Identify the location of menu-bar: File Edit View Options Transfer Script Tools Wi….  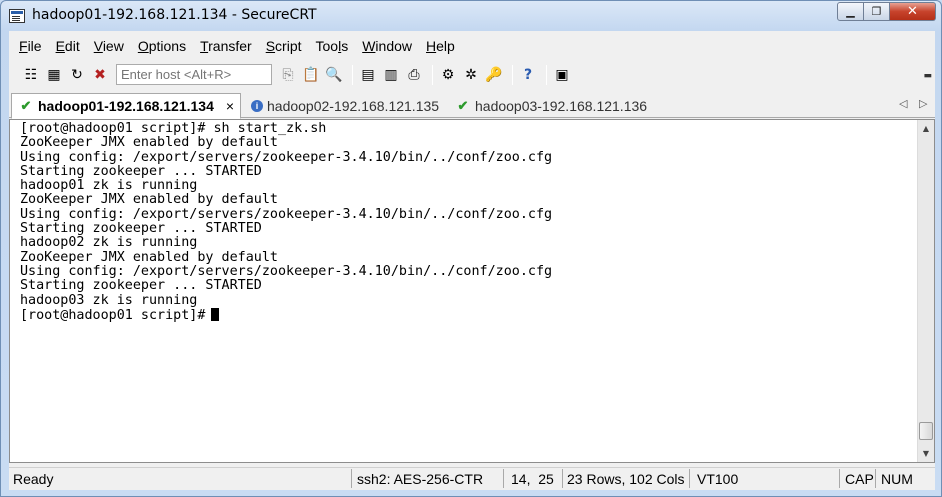
(239, 46).